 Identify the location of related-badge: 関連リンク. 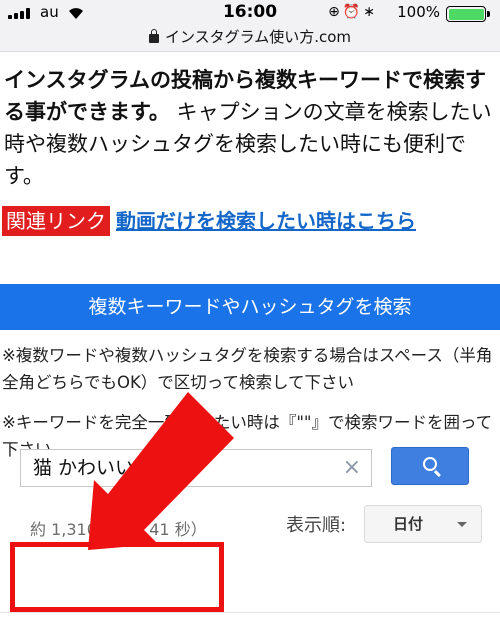
(56, 221).